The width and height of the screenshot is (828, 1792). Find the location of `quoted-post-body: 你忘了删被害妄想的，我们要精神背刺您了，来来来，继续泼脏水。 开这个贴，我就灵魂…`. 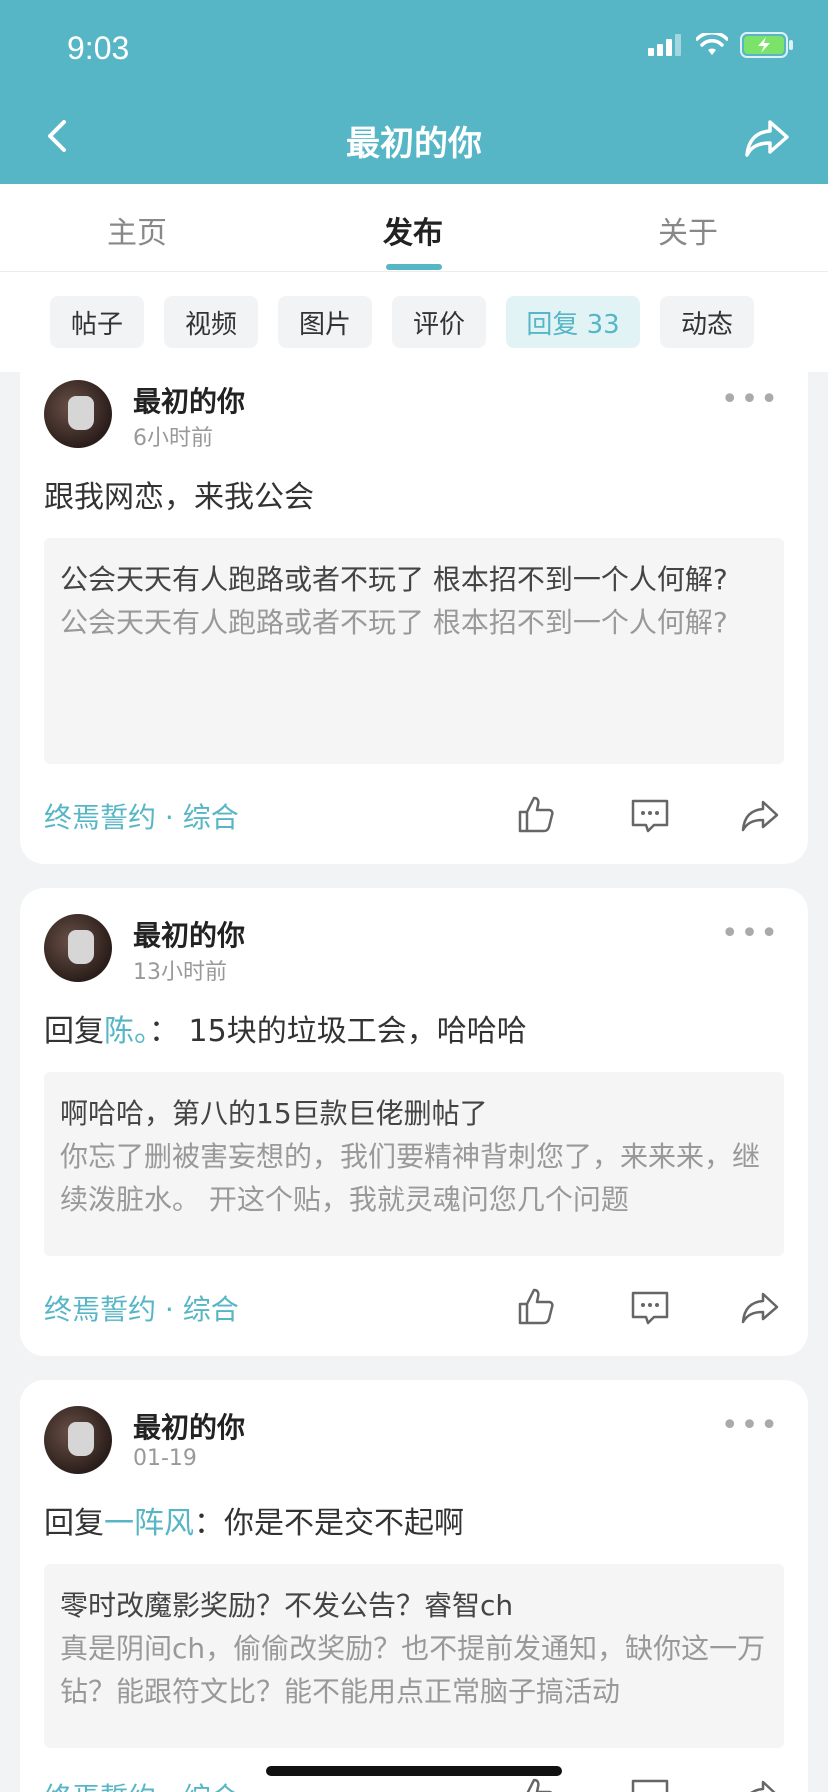

quoted-post-body: 你忘了删被害妄想的，我们要精神背刺您了，来来来，继续泼脏水。 开这个贴，我就灵魂… is located at coordinates (410, 1178).